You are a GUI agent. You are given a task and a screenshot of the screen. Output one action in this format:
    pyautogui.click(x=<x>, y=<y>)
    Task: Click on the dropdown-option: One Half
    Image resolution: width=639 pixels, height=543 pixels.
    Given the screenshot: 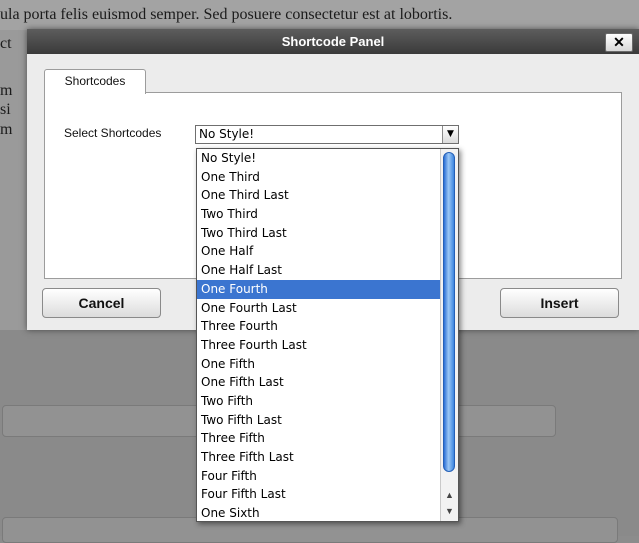 What is the action you would take?
    pyautogui.click(x=318, y=251)
    